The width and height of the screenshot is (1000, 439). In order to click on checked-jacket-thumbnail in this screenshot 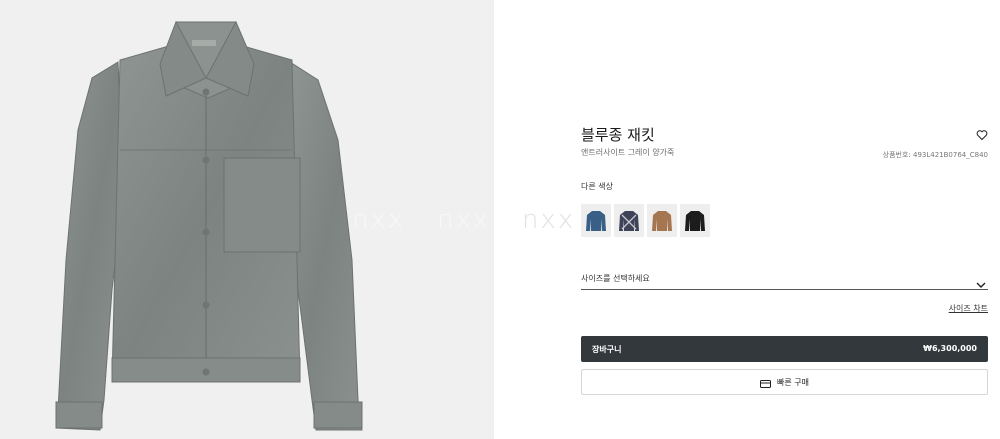, I will do `click(629, 220)`.